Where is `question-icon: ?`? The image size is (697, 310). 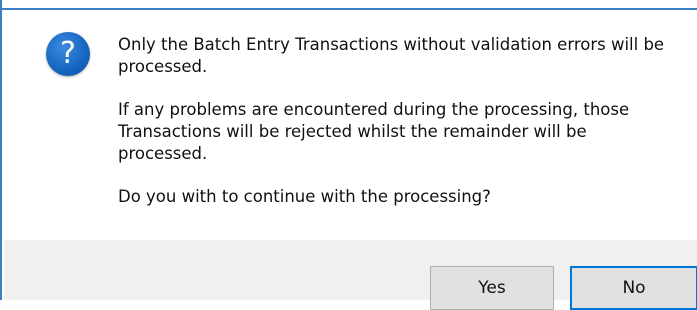 question-icon: ? is located at coordinates (68, 54).